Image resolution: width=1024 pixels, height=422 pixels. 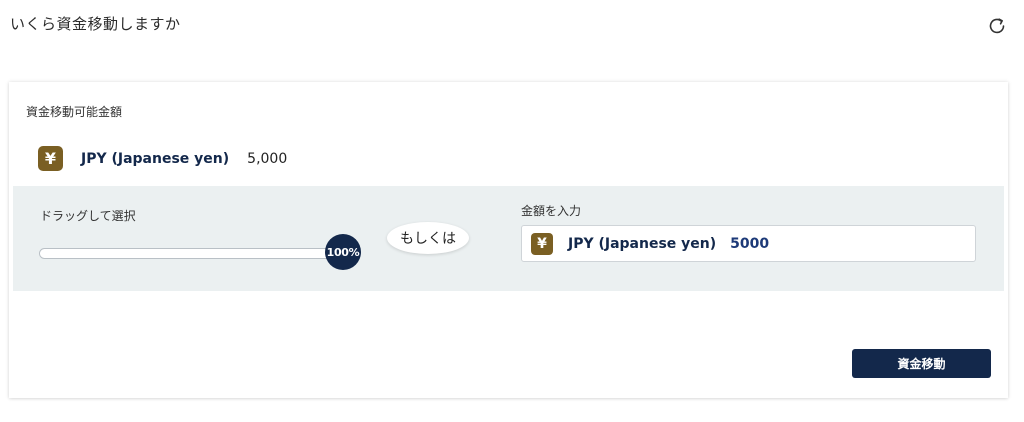 What do you see at coordinates (88, 216) in the screenshot?
I see `drag-select-label: ドラッグして選択` at bounding box center [88, 216].